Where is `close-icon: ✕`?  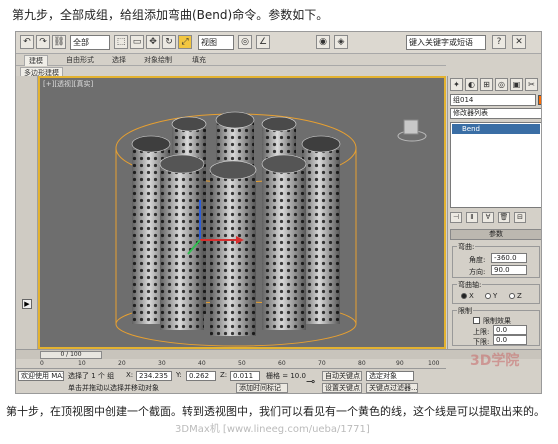 close-icon: ✕ is located at coordinates (519, 42).